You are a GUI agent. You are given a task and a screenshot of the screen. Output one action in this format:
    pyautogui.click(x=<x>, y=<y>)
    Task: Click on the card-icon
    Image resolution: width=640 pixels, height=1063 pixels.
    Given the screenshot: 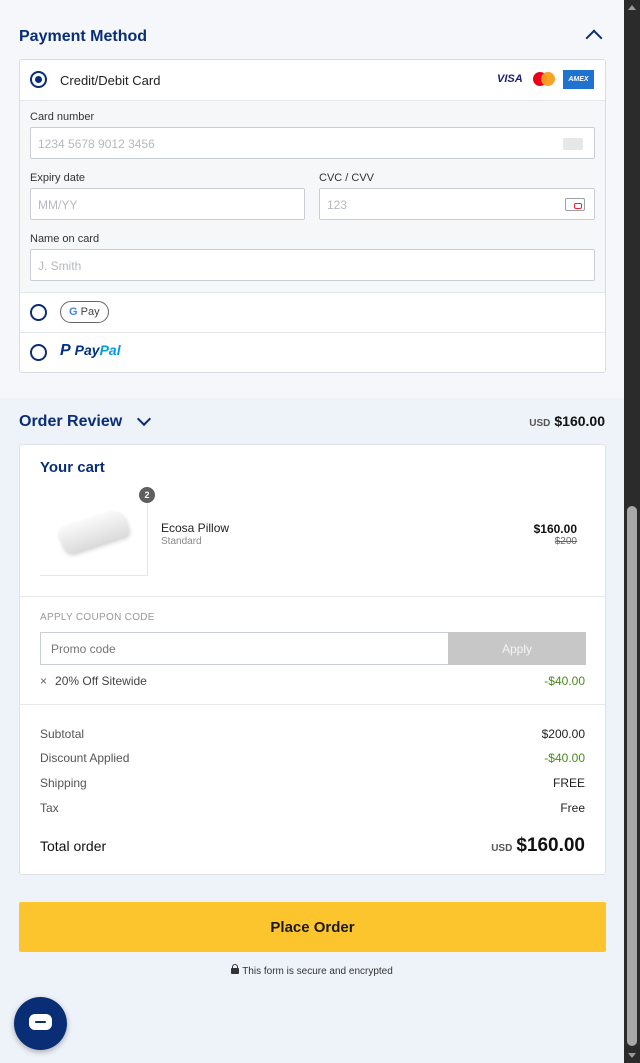 What is the action you would take?
    pyautogui.click(x=573, y=144)
    